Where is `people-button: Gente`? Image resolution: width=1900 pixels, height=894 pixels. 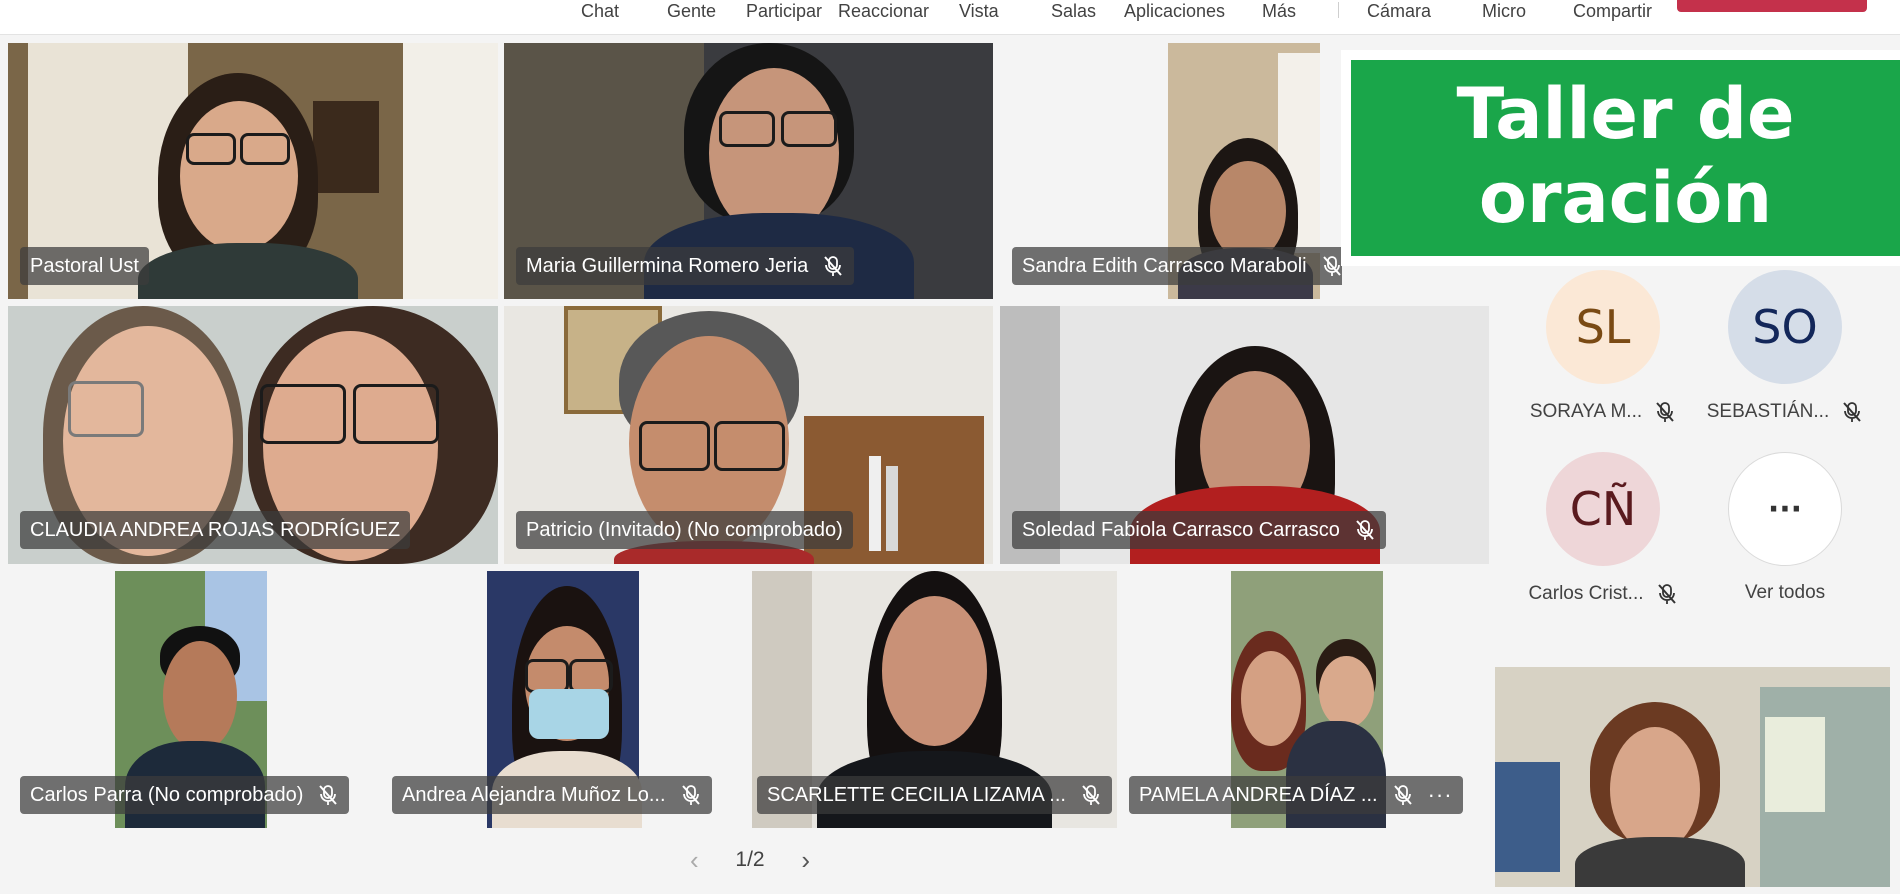 people-button: Gente is located at coordinates (691, 12).